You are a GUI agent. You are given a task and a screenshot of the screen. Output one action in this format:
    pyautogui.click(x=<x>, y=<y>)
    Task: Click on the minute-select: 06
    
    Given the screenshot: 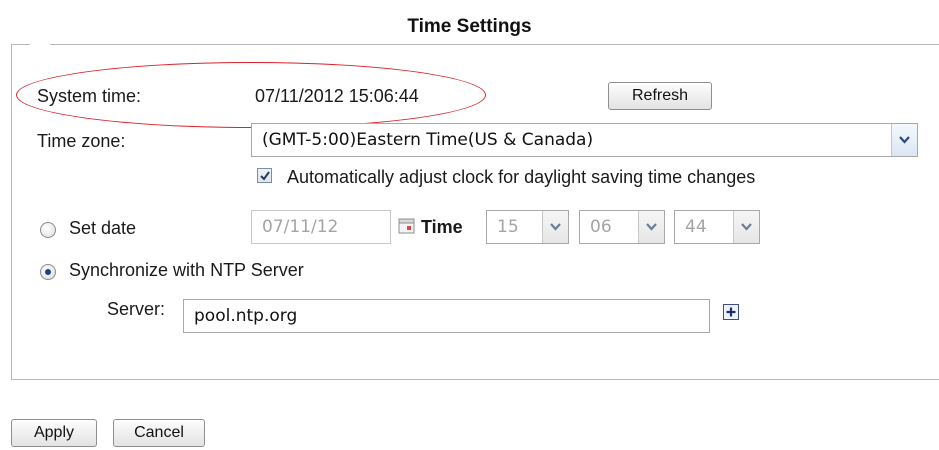 What is the action you would take?
    pyautogui.click(x=622, y=227)
    